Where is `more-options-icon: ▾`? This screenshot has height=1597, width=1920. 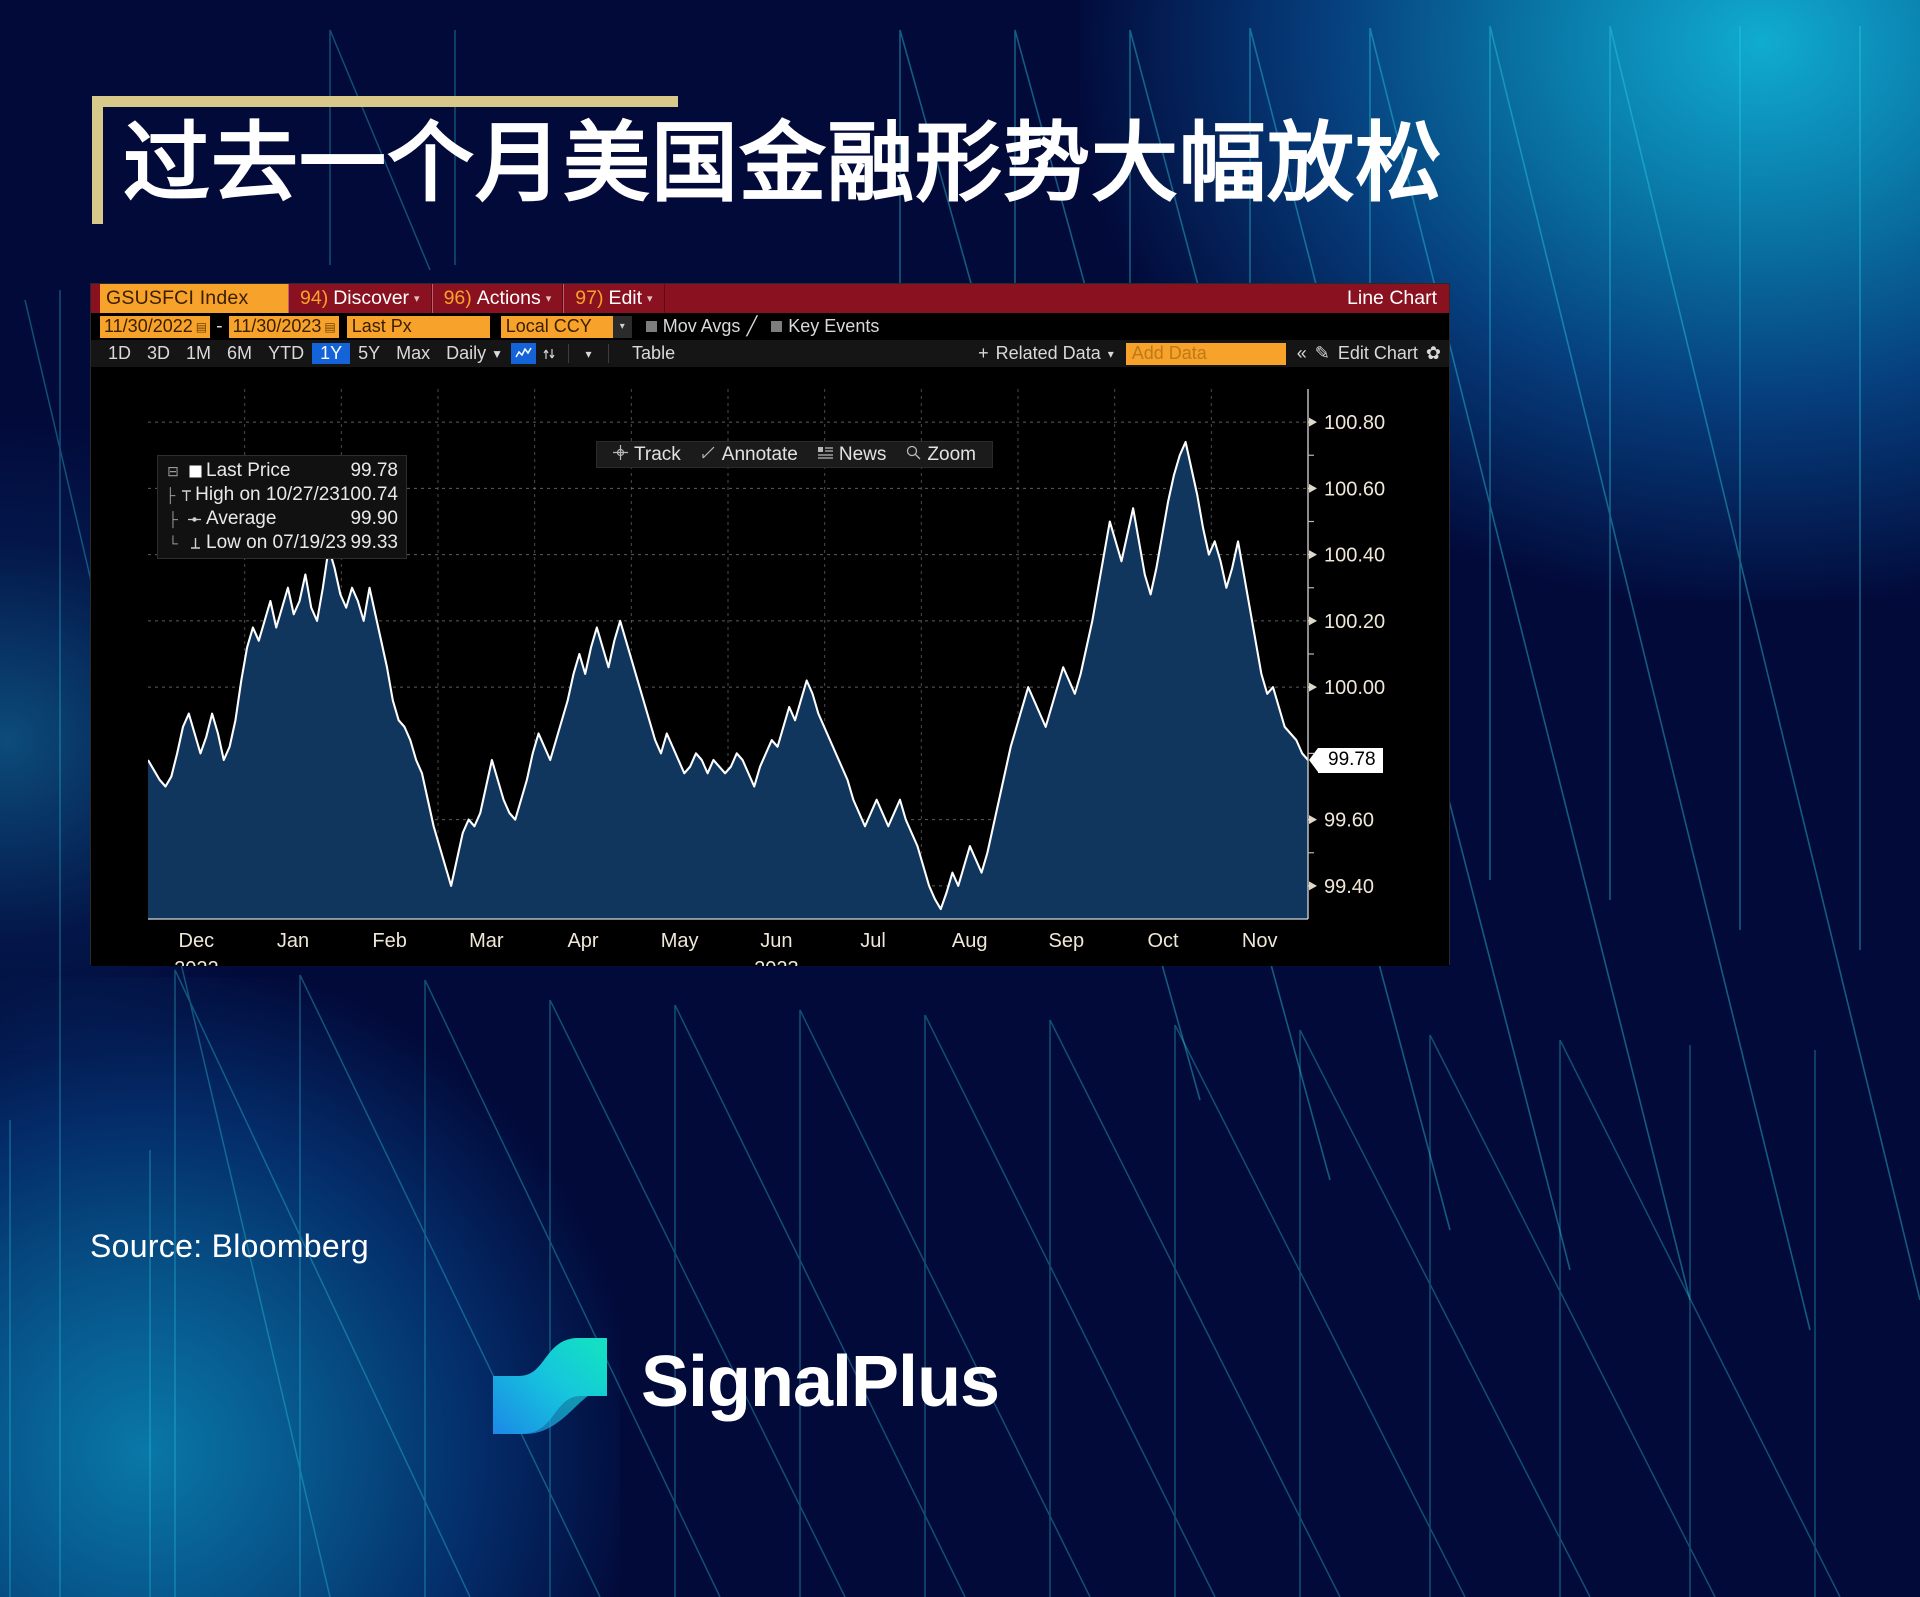
more-options-icon: ▾ is located at coordinates (588, 353).